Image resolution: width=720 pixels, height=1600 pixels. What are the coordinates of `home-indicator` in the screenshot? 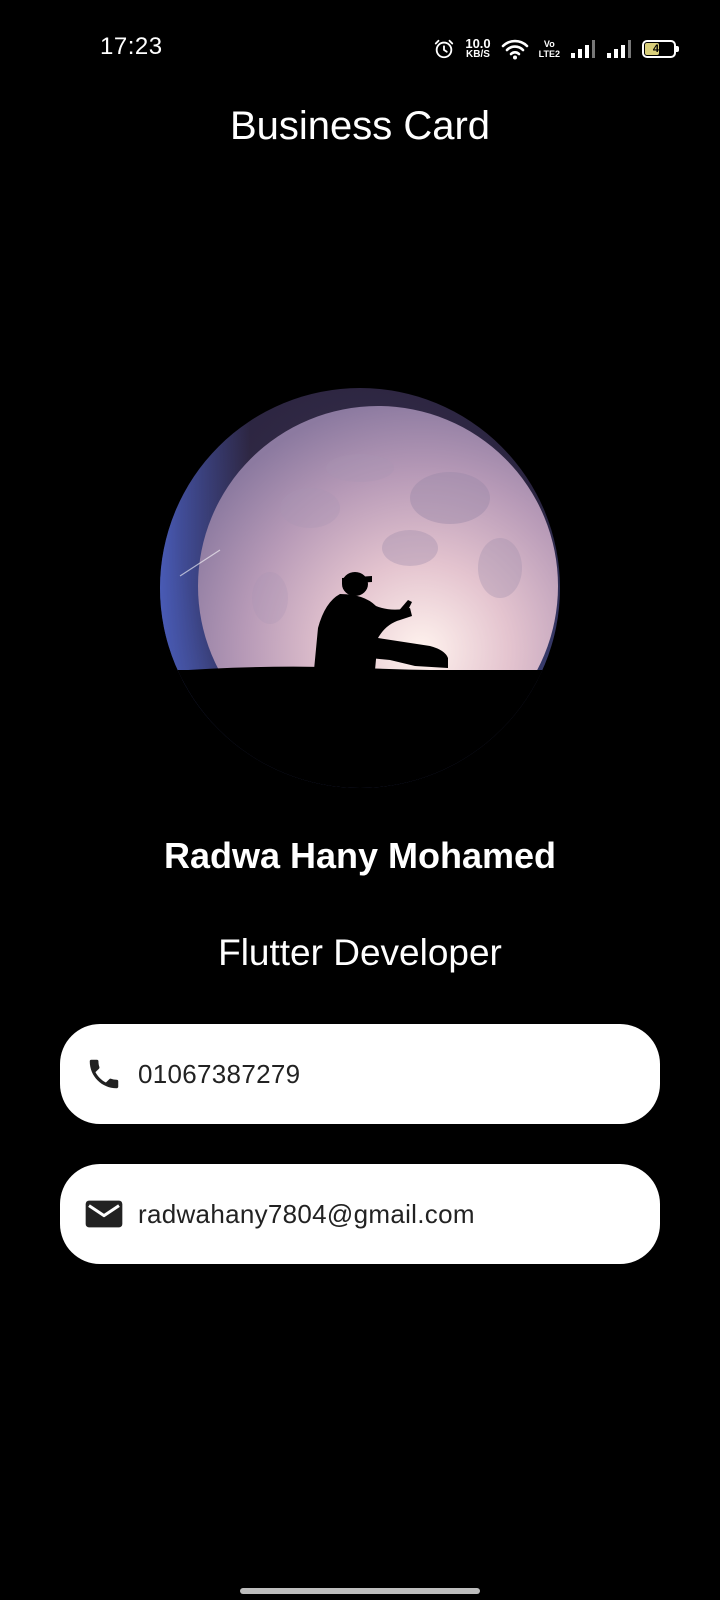 It's located at (360, 1591).